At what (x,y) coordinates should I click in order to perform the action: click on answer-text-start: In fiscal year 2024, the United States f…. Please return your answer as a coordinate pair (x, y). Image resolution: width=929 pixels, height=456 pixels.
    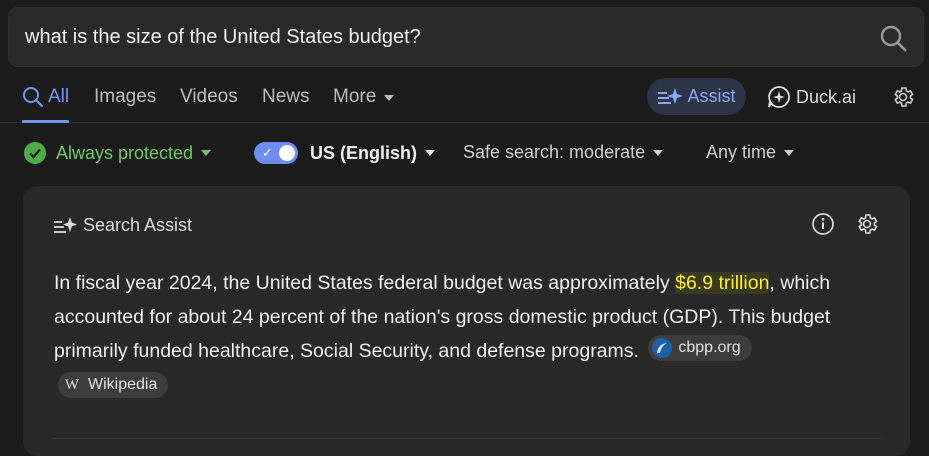
    Looking at the image, I should click on (365, 283).